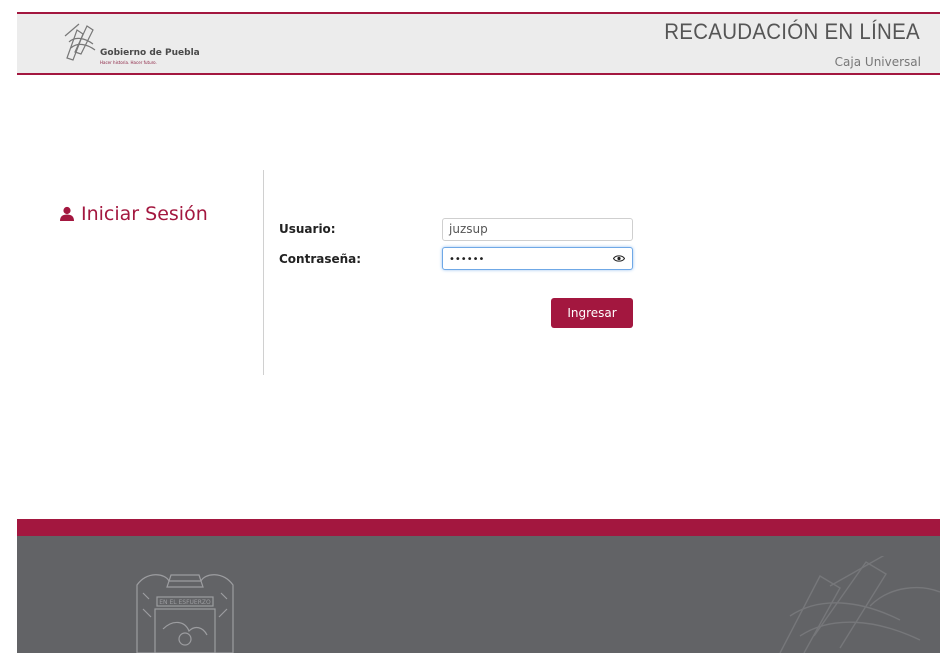  What do you see at coordinates (128, 62) in the screenshot?
I see `logo-tagline: Hacer historia. Hacer futuro.` at bounding box center [128, 62].